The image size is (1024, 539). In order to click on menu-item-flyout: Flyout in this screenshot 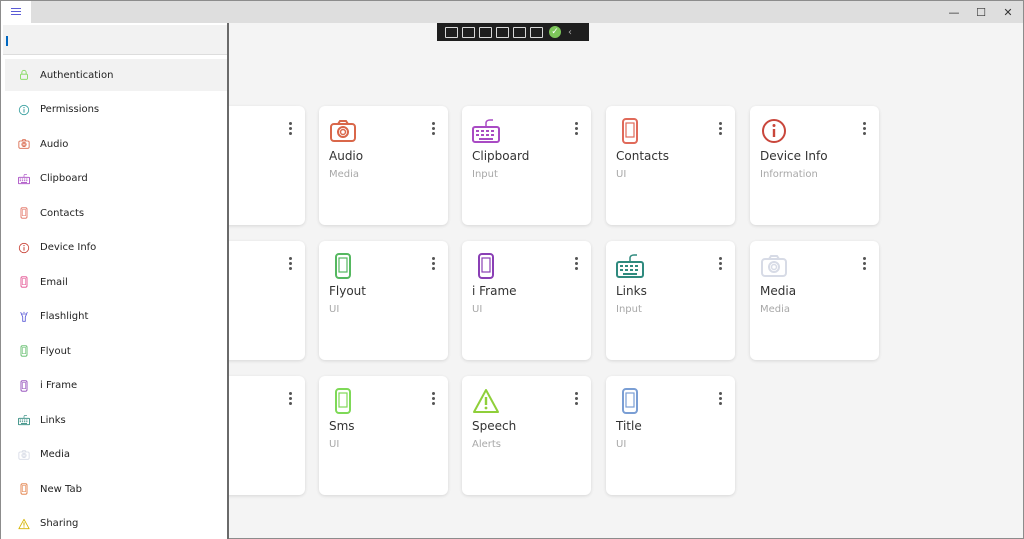, I will do `click(116, 351)`.